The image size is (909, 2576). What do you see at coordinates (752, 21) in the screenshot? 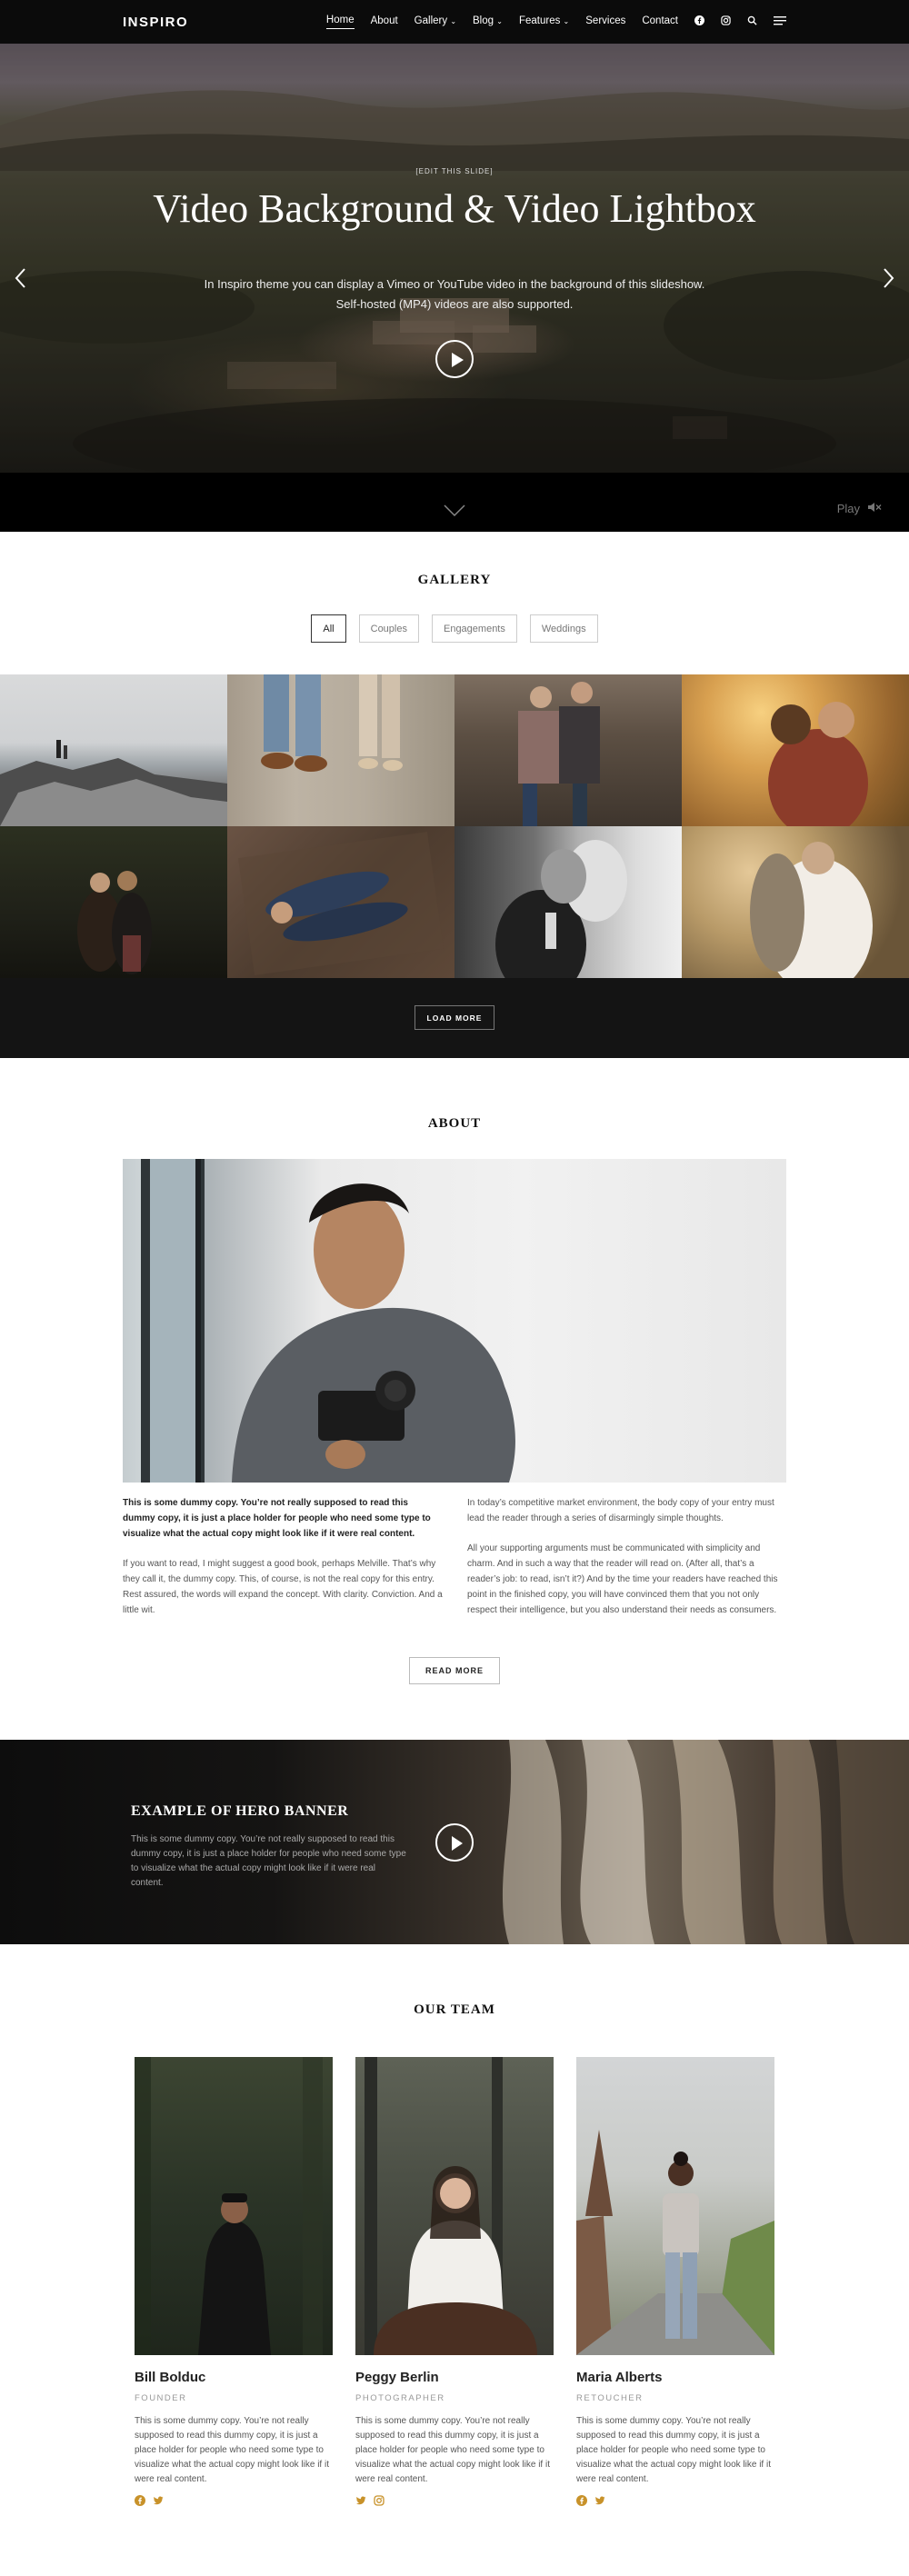
I see `search-icon` at bounding box center [752, 21].